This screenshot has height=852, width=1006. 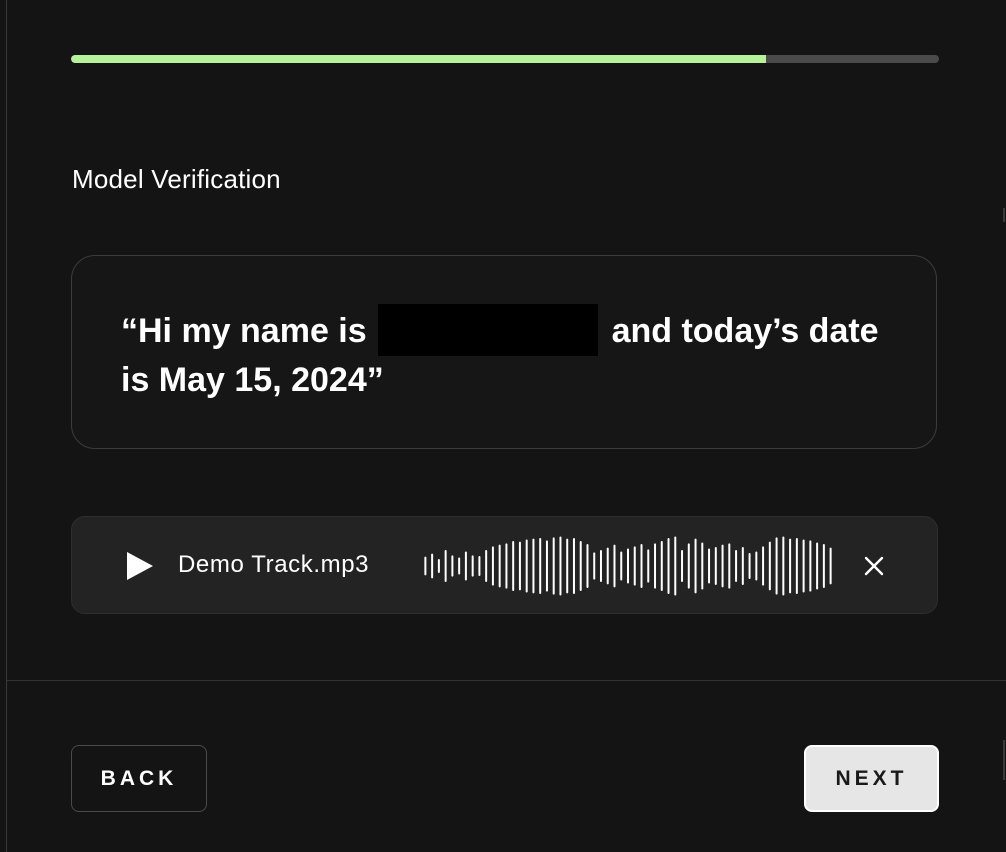 I want to click on play-icon, so click(x=140, y=566).